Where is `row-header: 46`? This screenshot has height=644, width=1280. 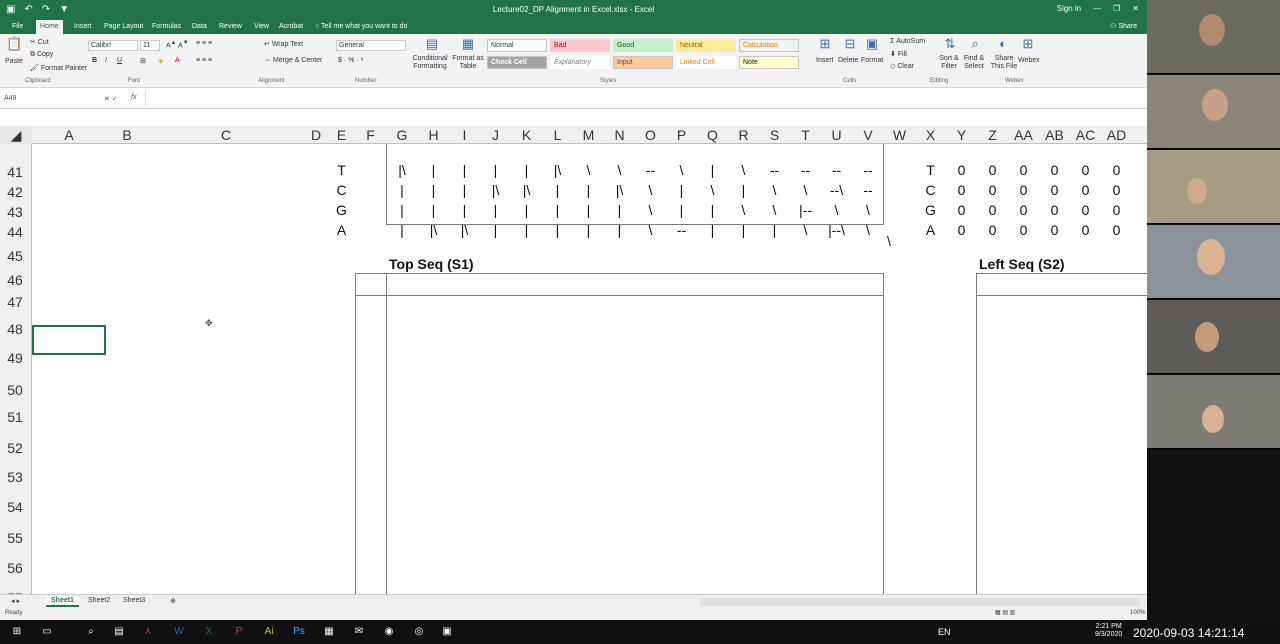 row-header: 46 is located at coordinates (15, 280).